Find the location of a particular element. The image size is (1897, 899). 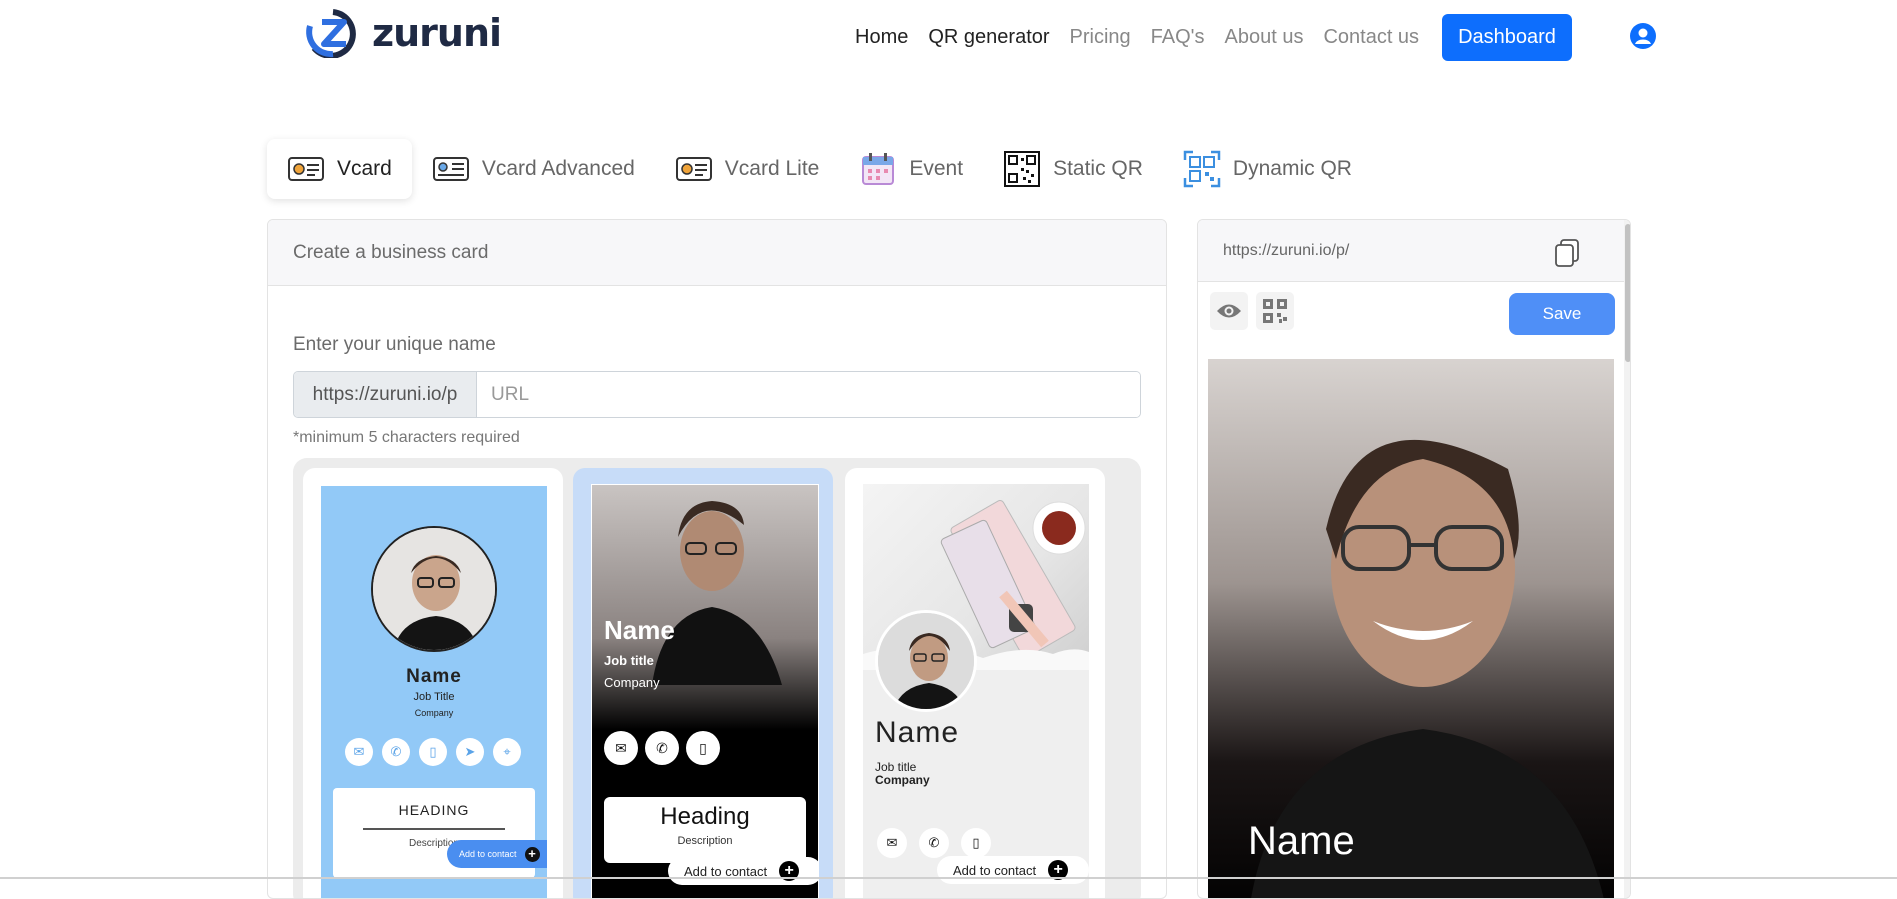

unique-name-label: Enter your unique name is located at coordinates (394, 344).